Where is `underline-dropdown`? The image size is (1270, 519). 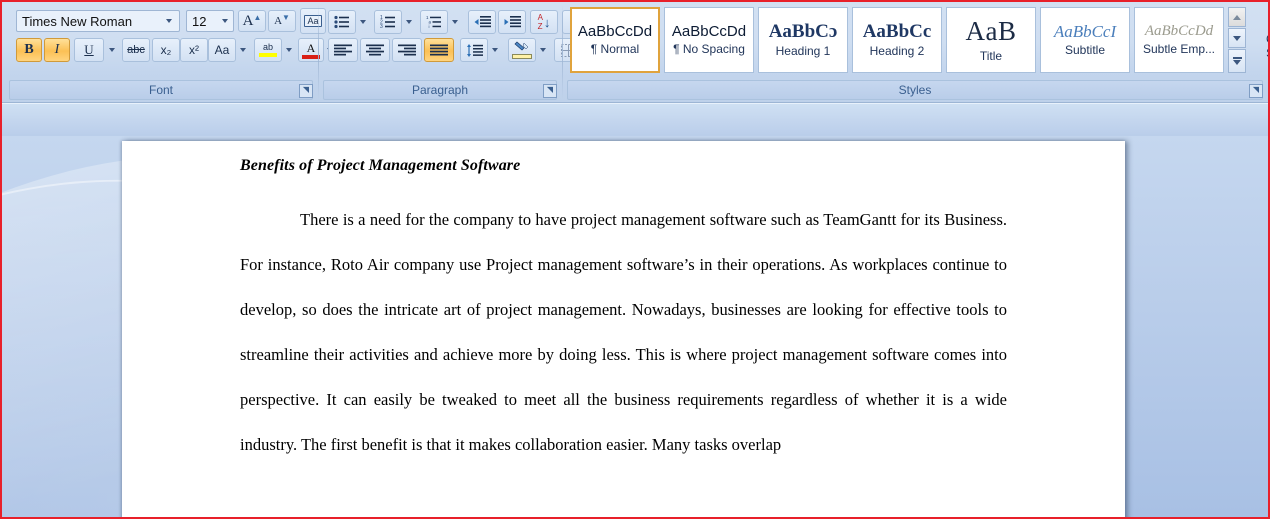 underline-dropdown is located at coordinates (112, 50).